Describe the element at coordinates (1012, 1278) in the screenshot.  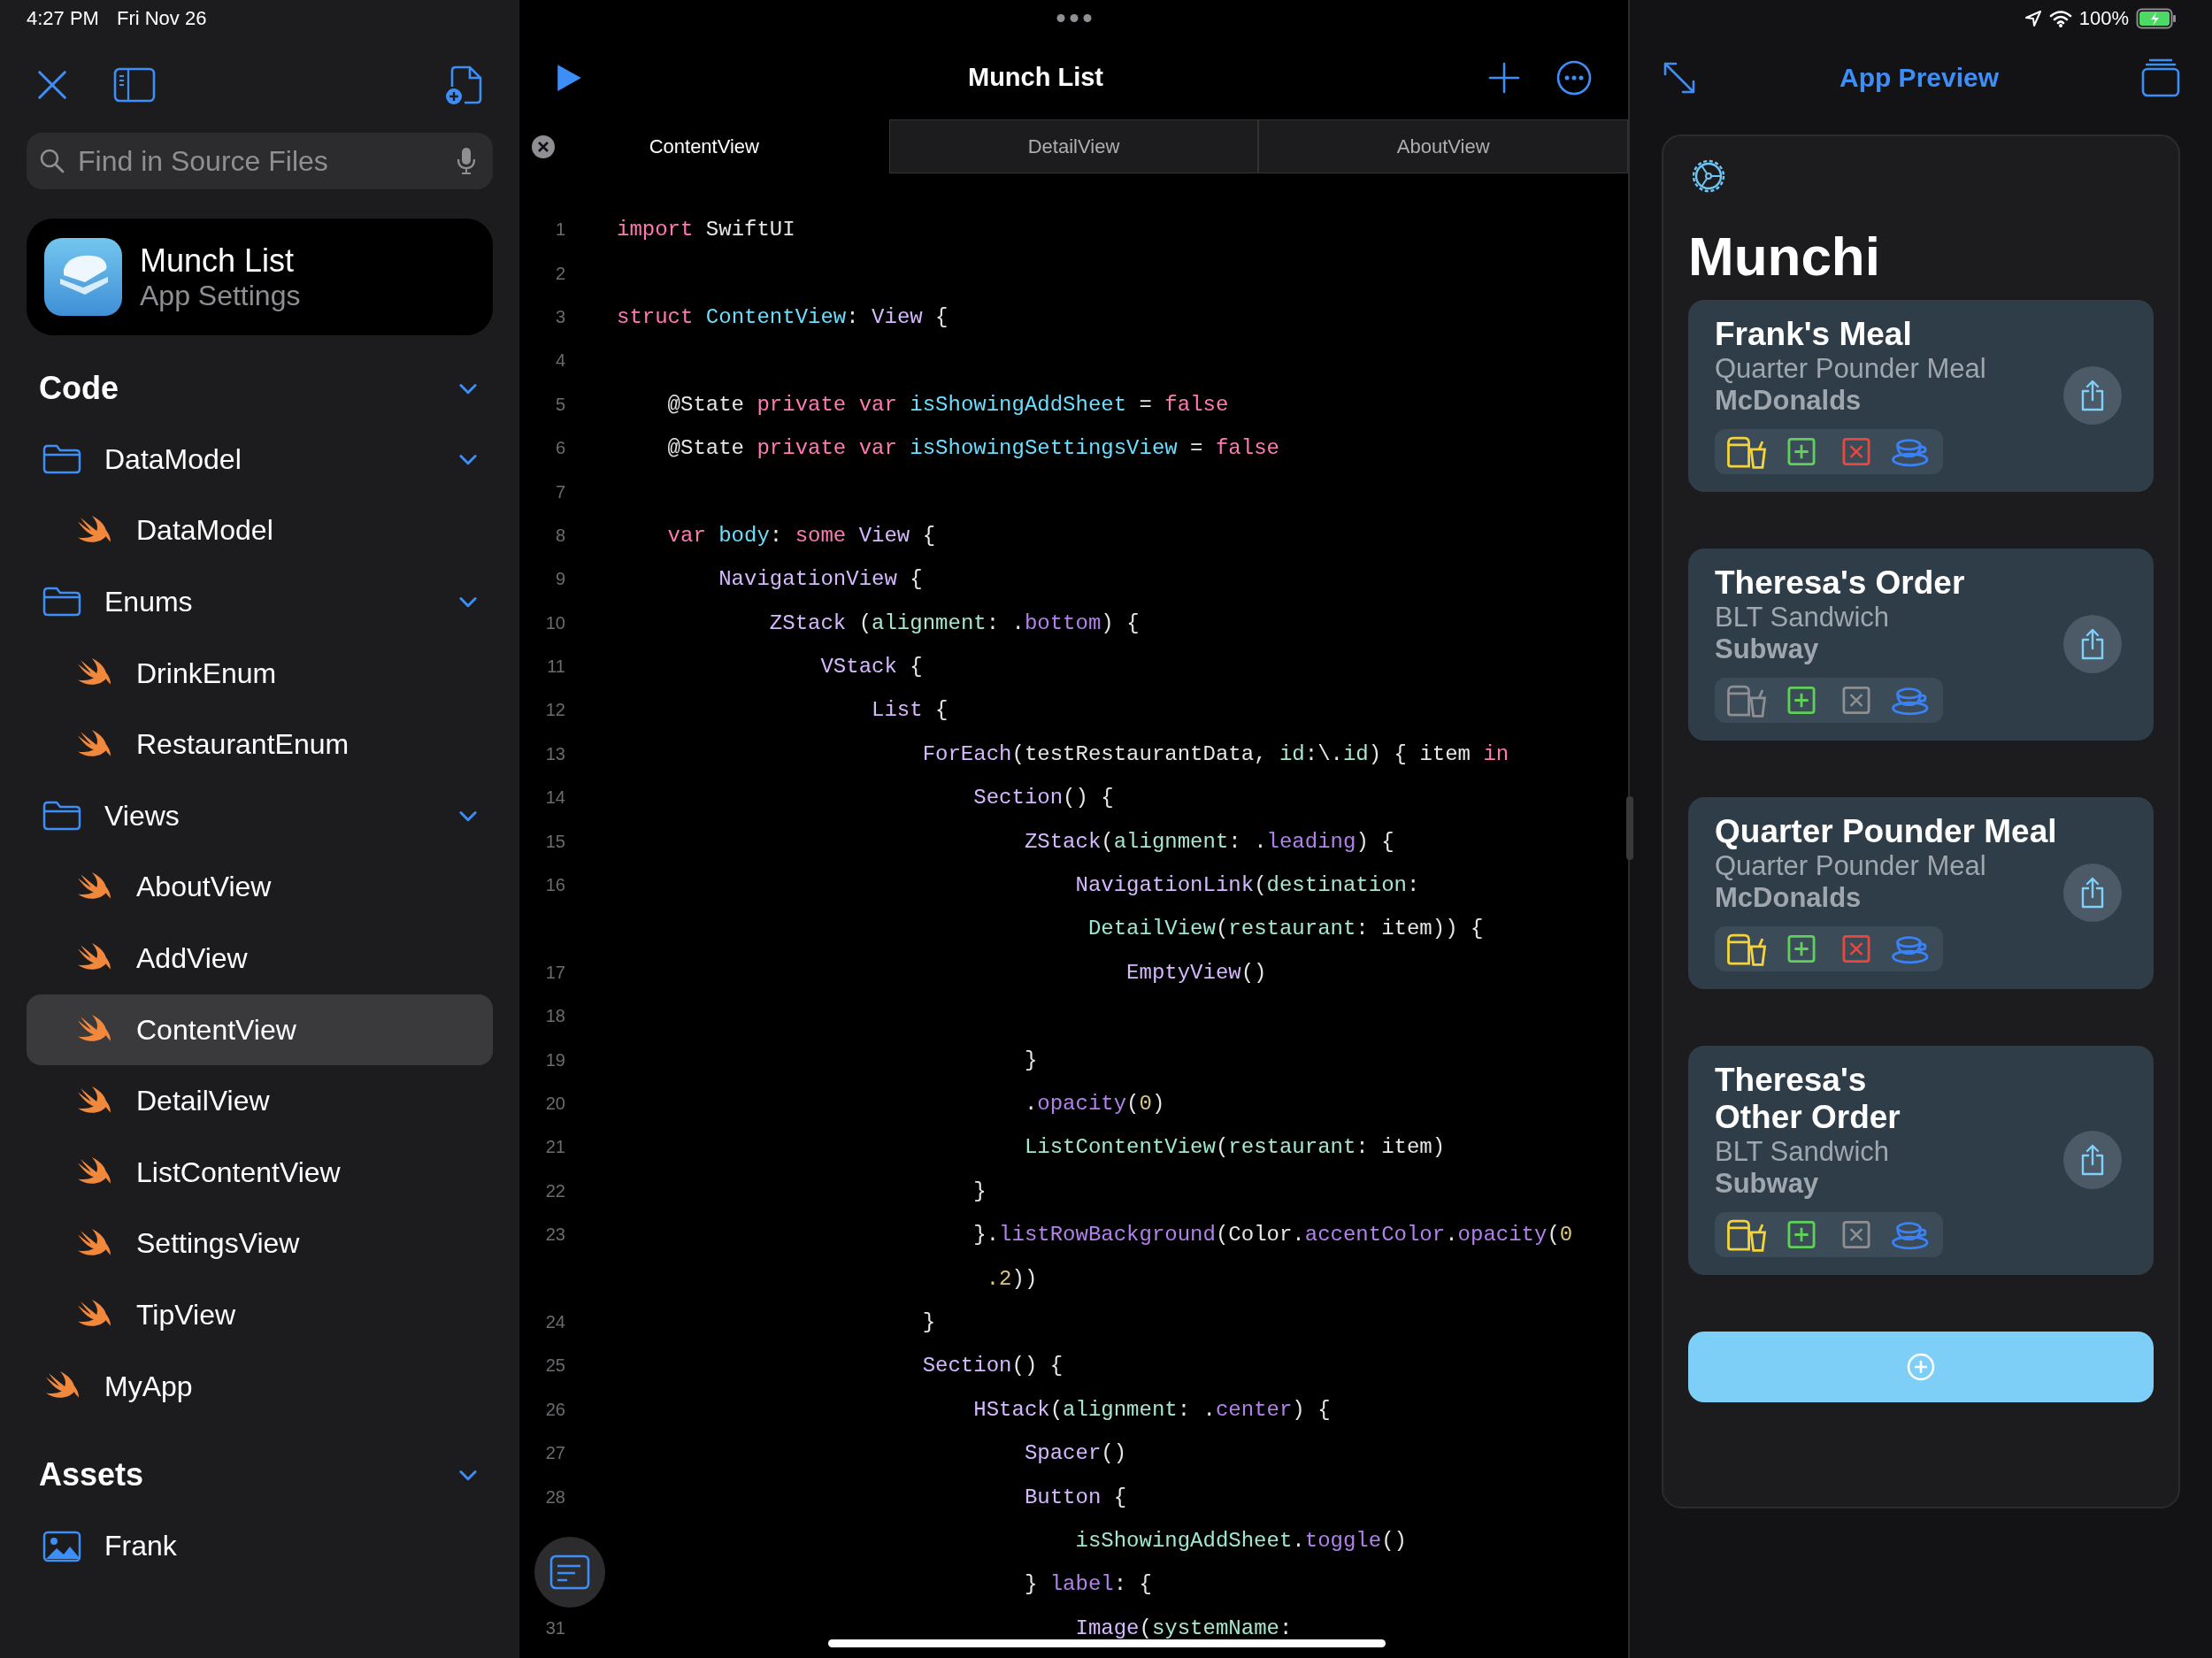
I see `code-line: .2))` at that location.